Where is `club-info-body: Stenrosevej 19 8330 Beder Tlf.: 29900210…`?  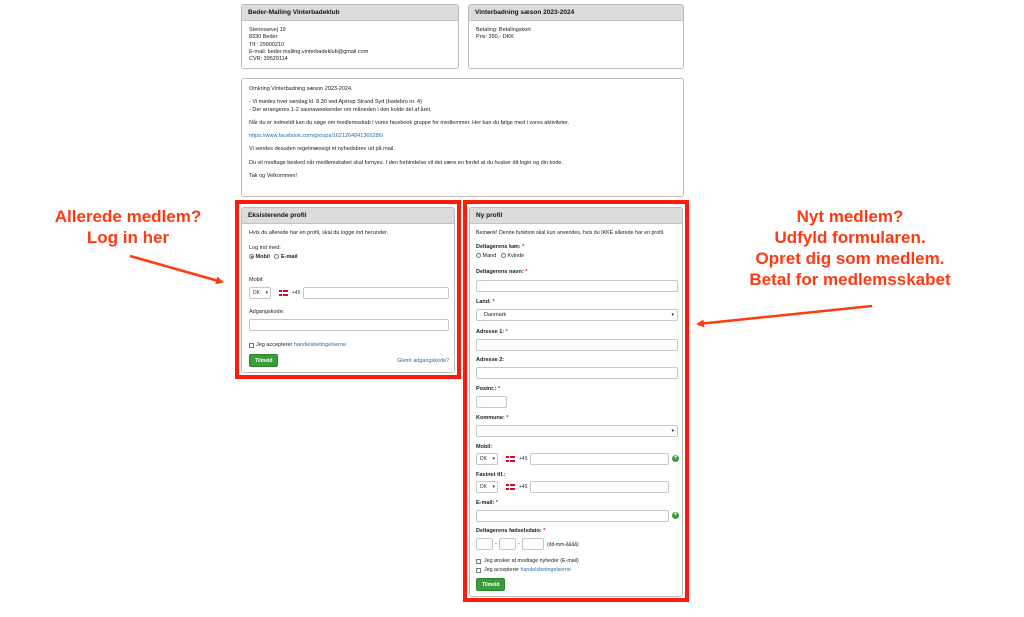
club-info-body: Stenrosevej 19 8330 Beder Tlf.: 29900210… is located at coordinates (350, 44).